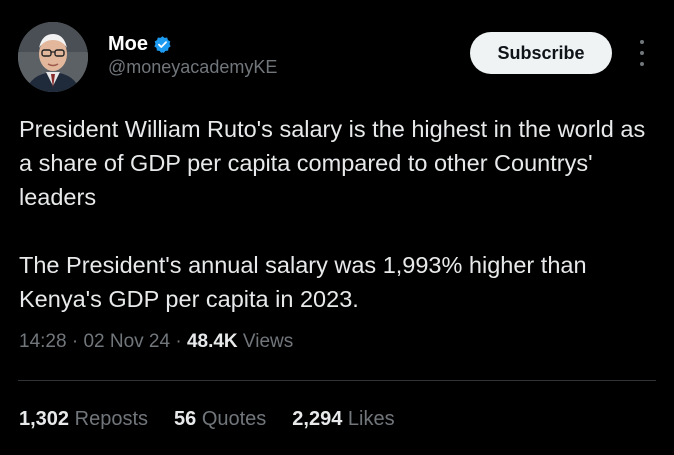  Describe the element at coordinates (185, 419) in the screenshot. I see `quotes-count: 56` at that location.